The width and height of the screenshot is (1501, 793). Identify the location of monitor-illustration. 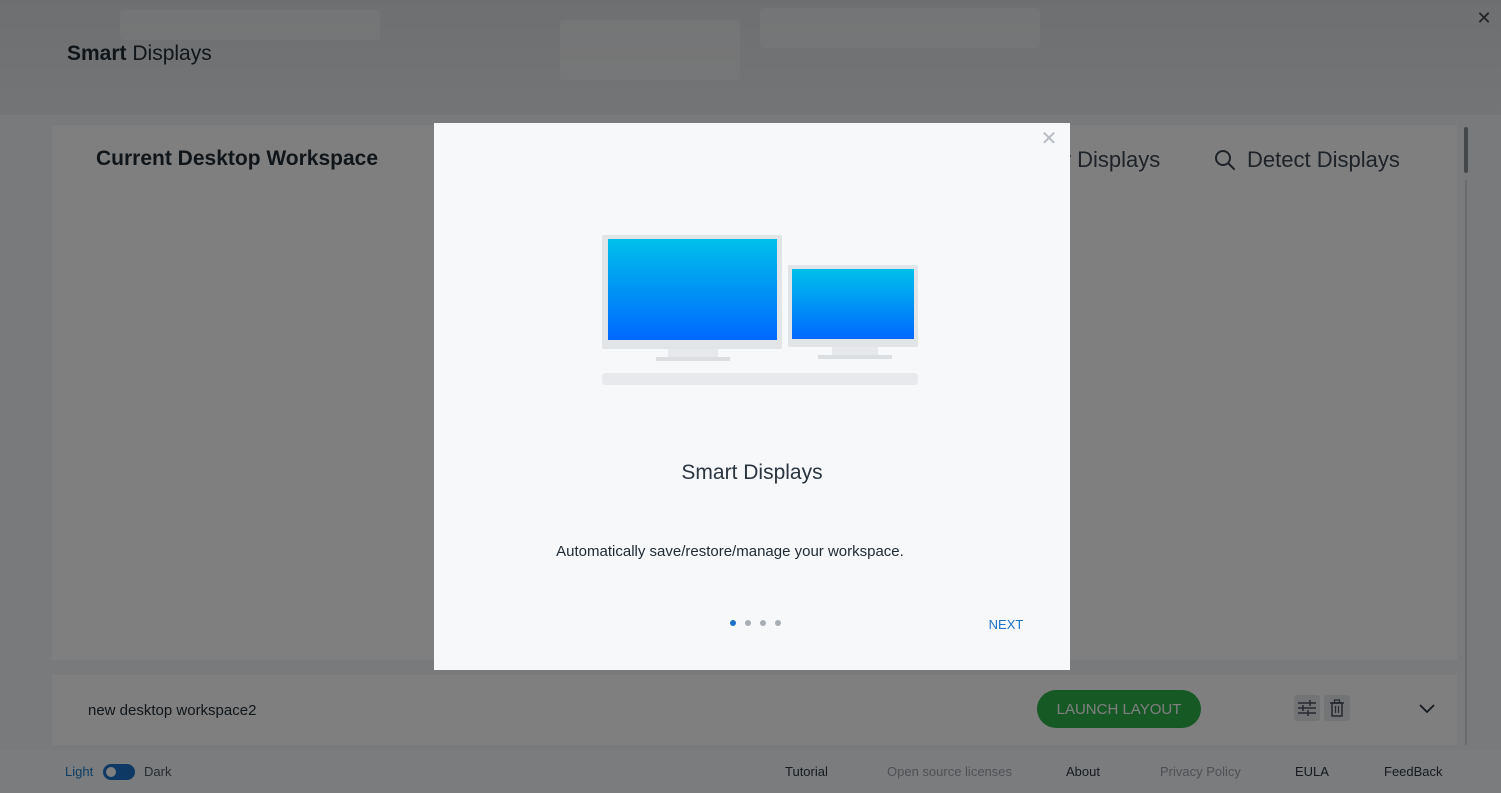
(760, 310).